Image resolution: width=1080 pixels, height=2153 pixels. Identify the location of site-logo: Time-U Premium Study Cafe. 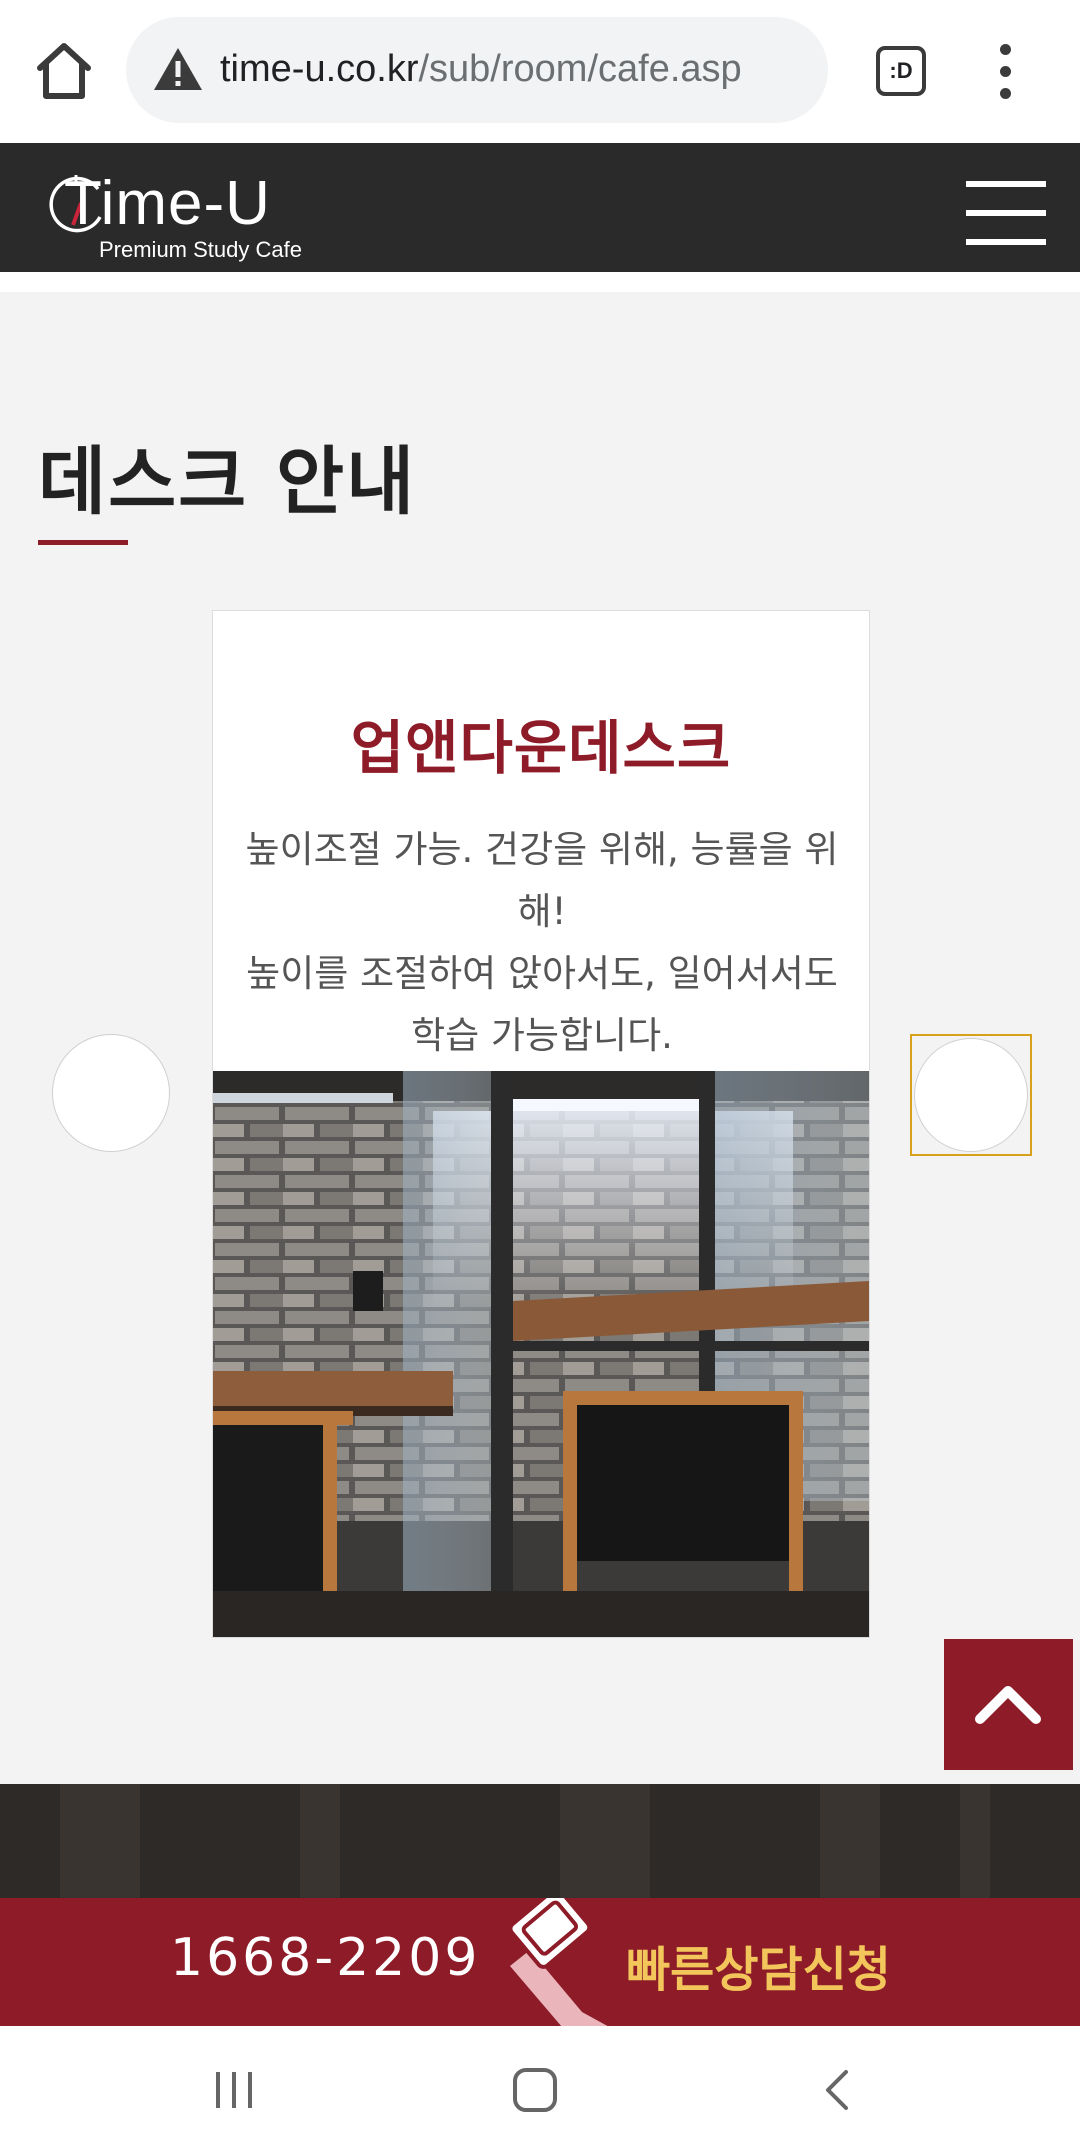
(184, 218).